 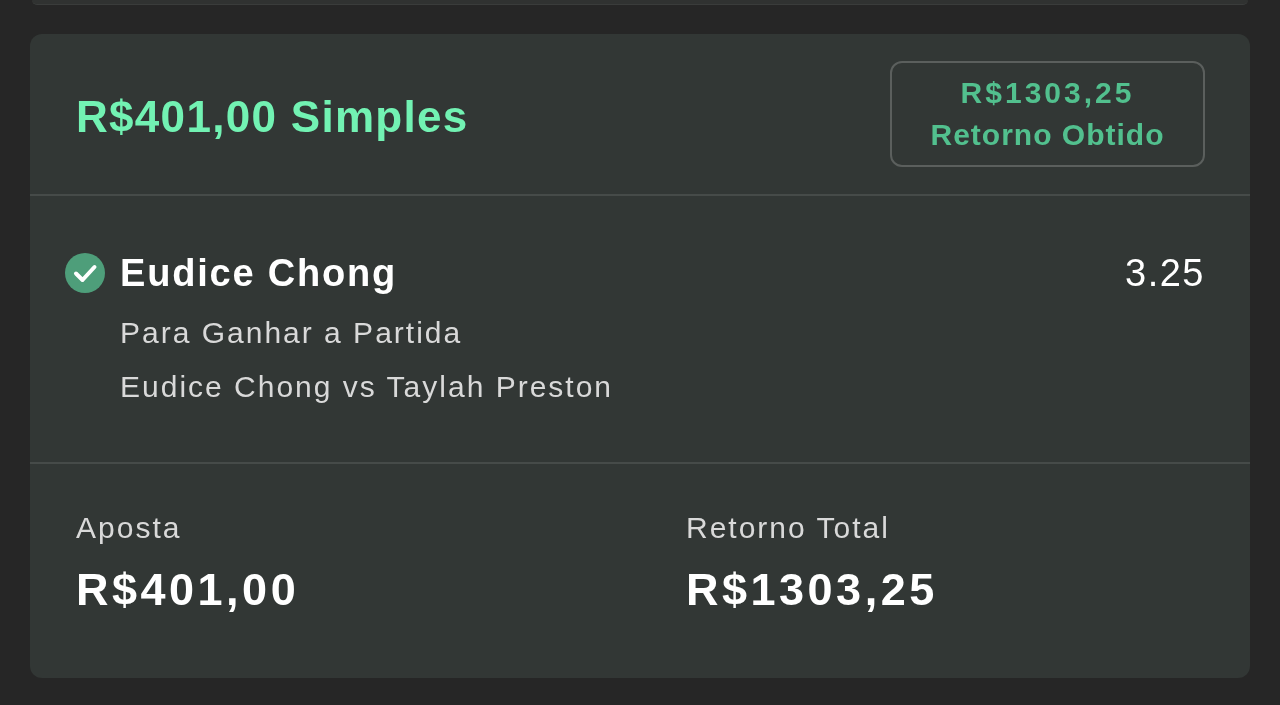 What do you see at coordinates (1165, 273) in the screenshot?
I see `odds-value: 3.25` at bounding box center [1165, 273].